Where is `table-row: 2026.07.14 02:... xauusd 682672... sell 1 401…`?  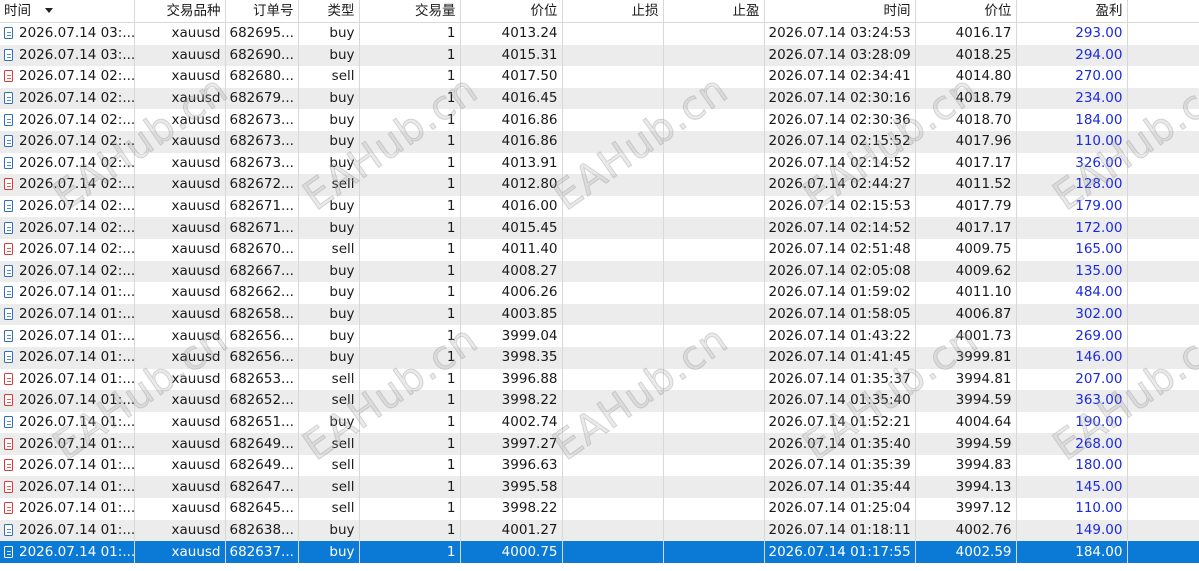 table-row: 2026.07.14 02:... xauusd 682672... sell 1 401… is located at coordinates (599, 185).